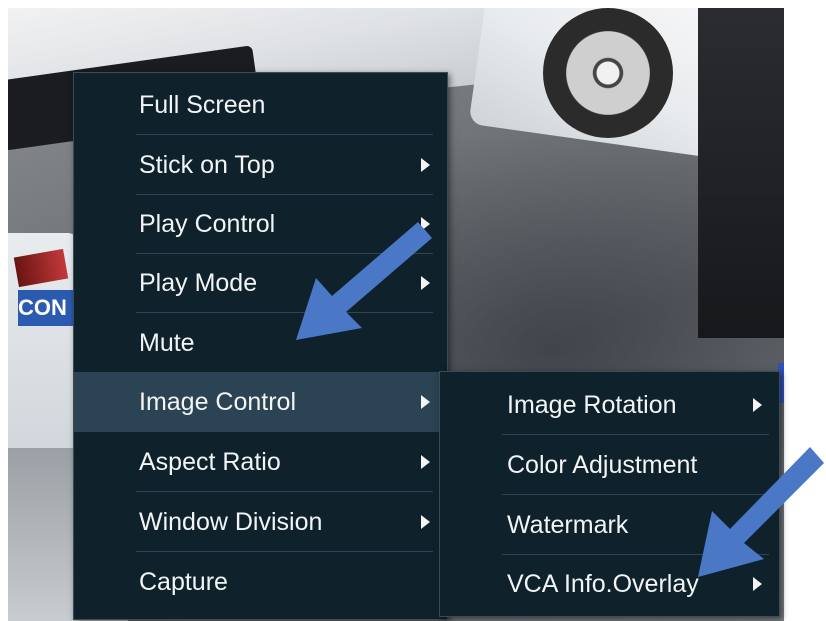  I want to click on menu-item-image-control: Image Control, so click(260, 402).